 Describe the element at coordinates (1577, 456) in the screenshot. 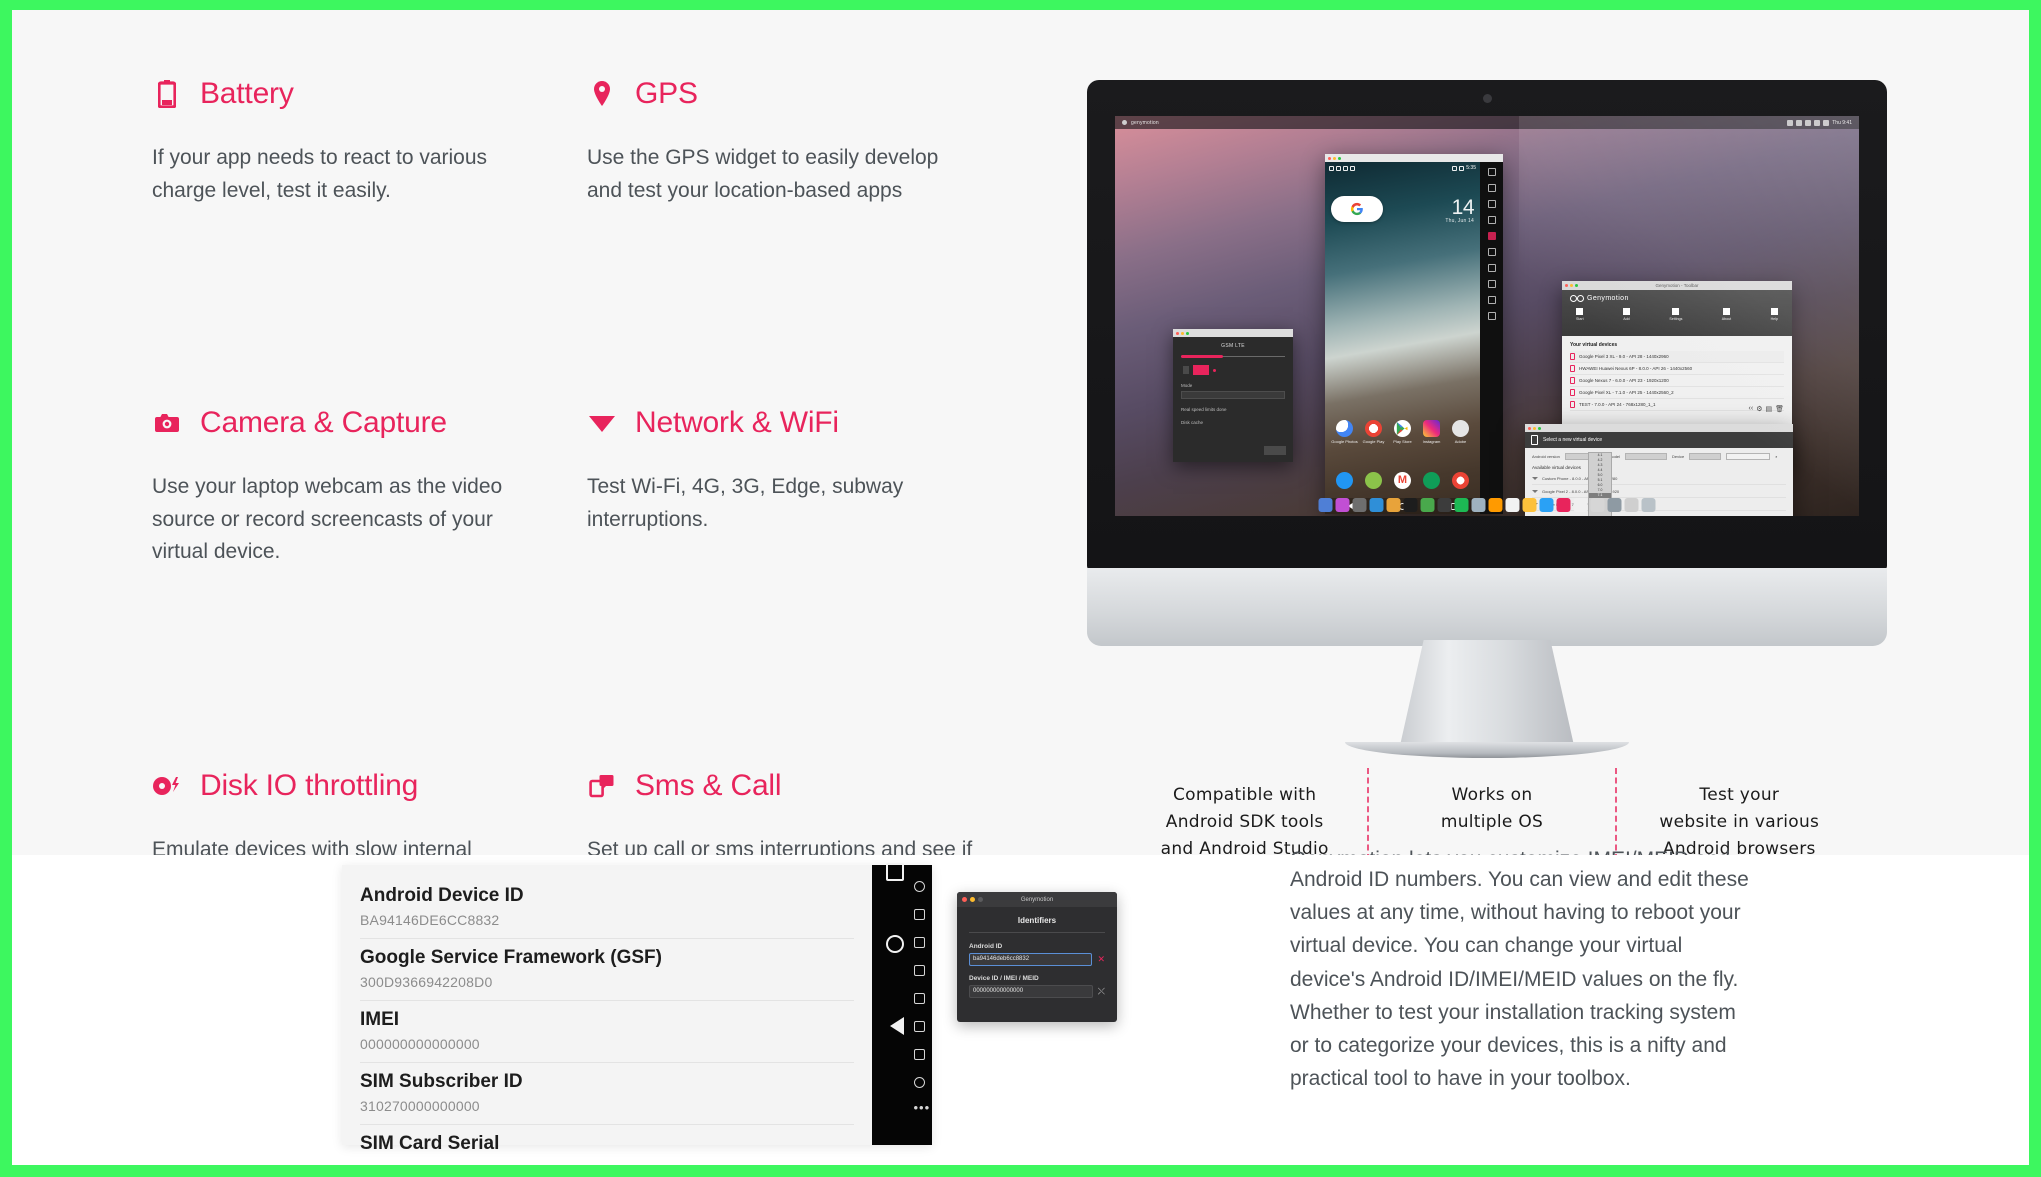

I see `filter-android-version-select` at that location.